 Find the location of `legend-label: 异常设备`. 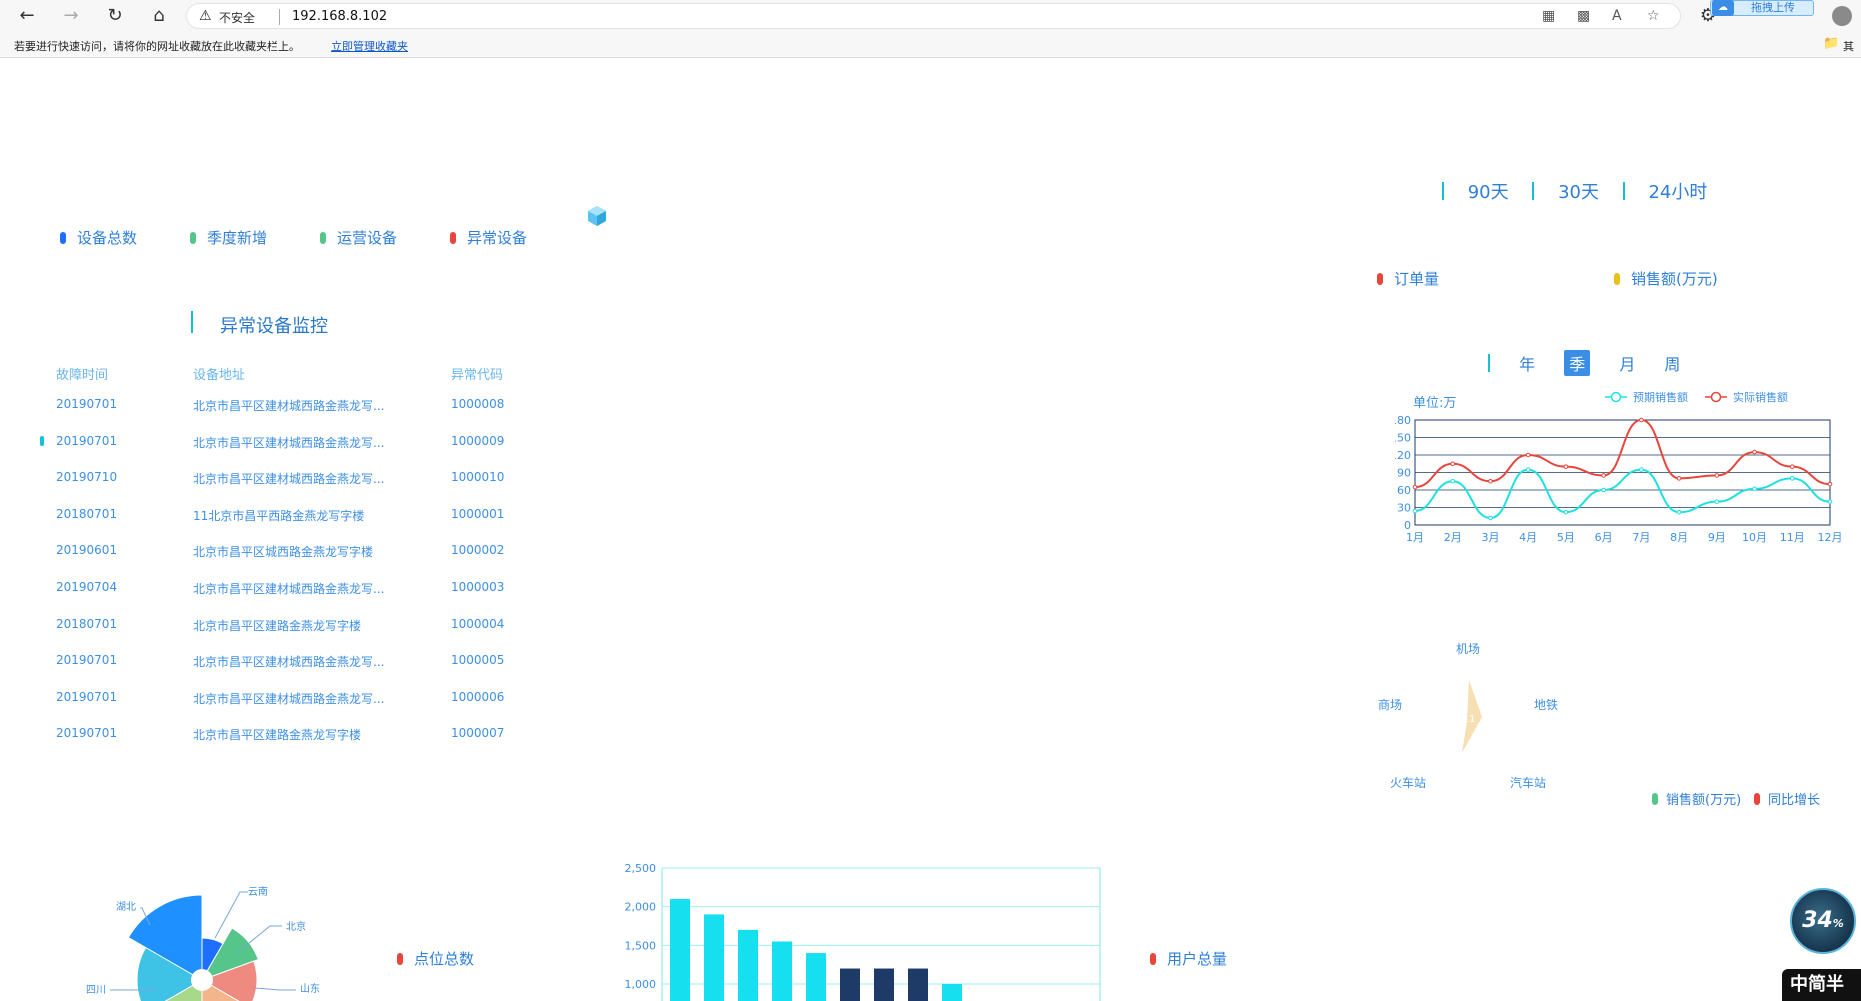

legend-label: 异常设备 is located at coordinates (497, 238).